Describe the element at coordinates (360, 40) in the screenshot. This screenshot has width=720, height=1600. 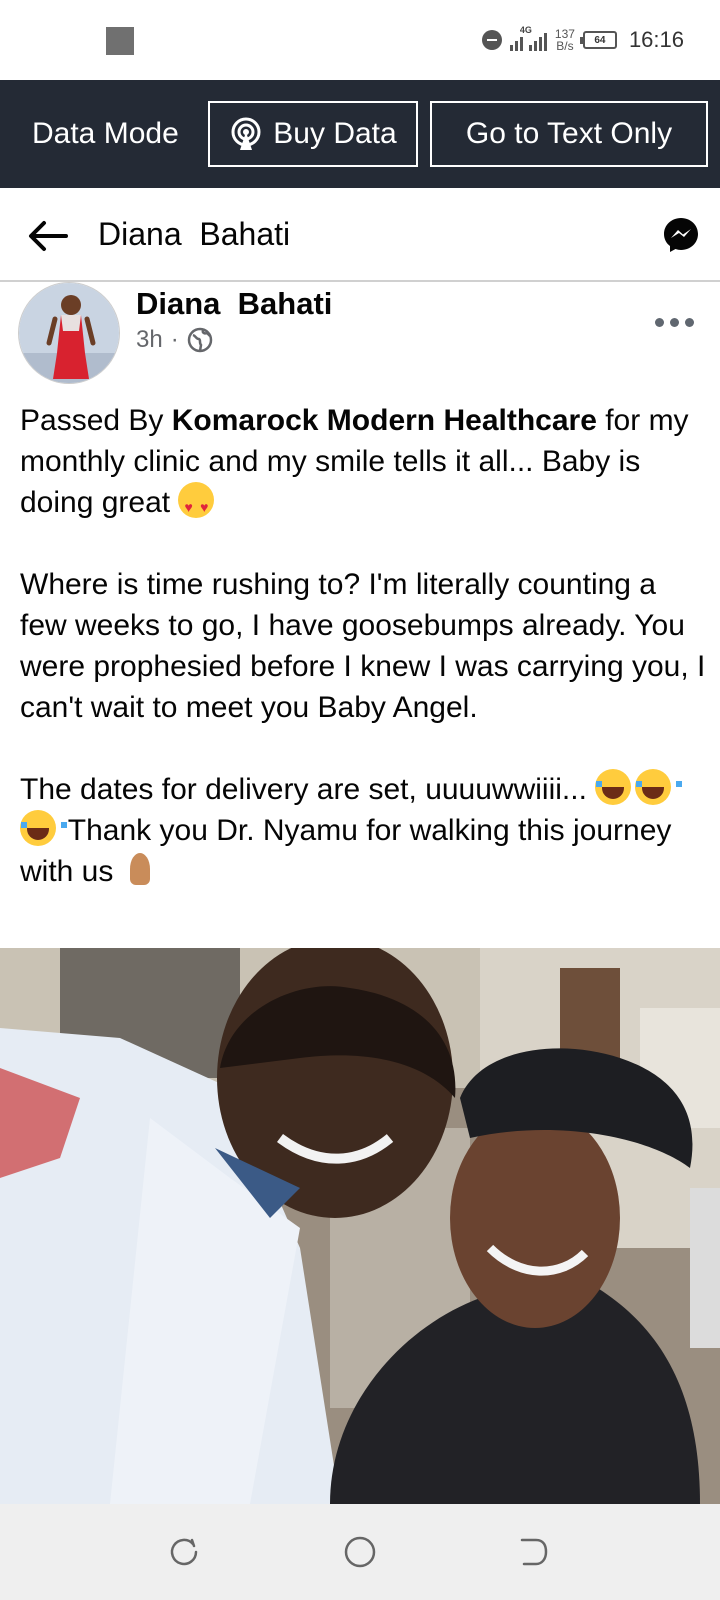
I see `status-bar: 4G 137 B/s 64 16:16` at that location.